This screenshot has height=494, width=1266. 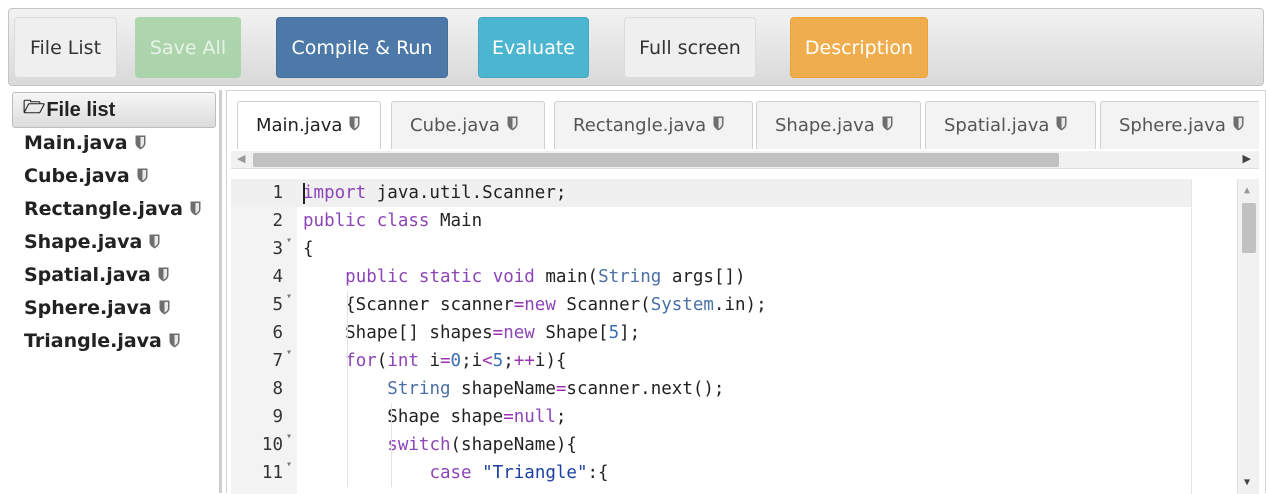 What do you see at coordinates (83, 242) in the screenshot?
I see `file-item-label: Shape.java` at bounding box center [83, 242].